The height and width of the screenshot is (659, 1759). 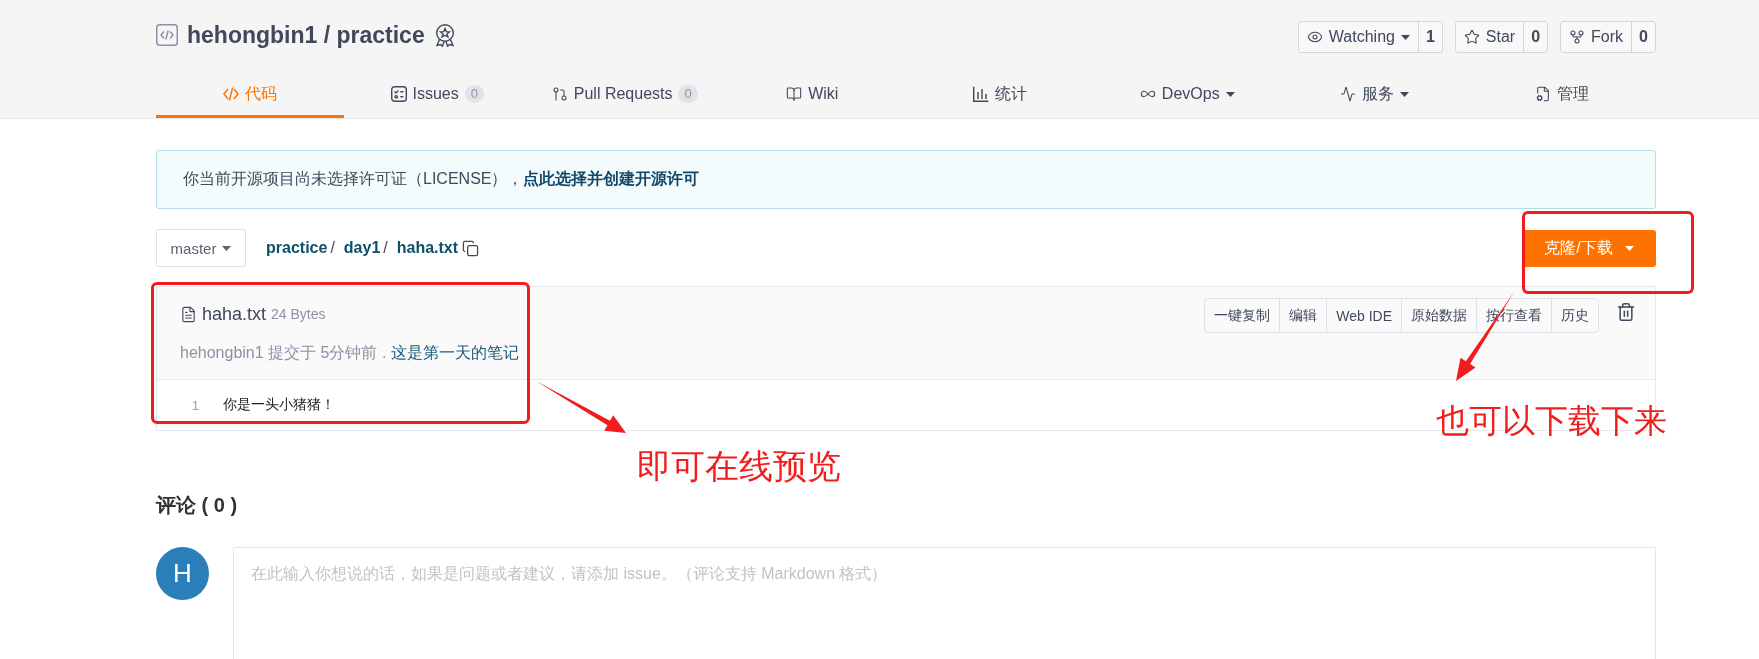 I want to click on comments-heading: 评论 ( 0 ), so click(x=197, y=505).